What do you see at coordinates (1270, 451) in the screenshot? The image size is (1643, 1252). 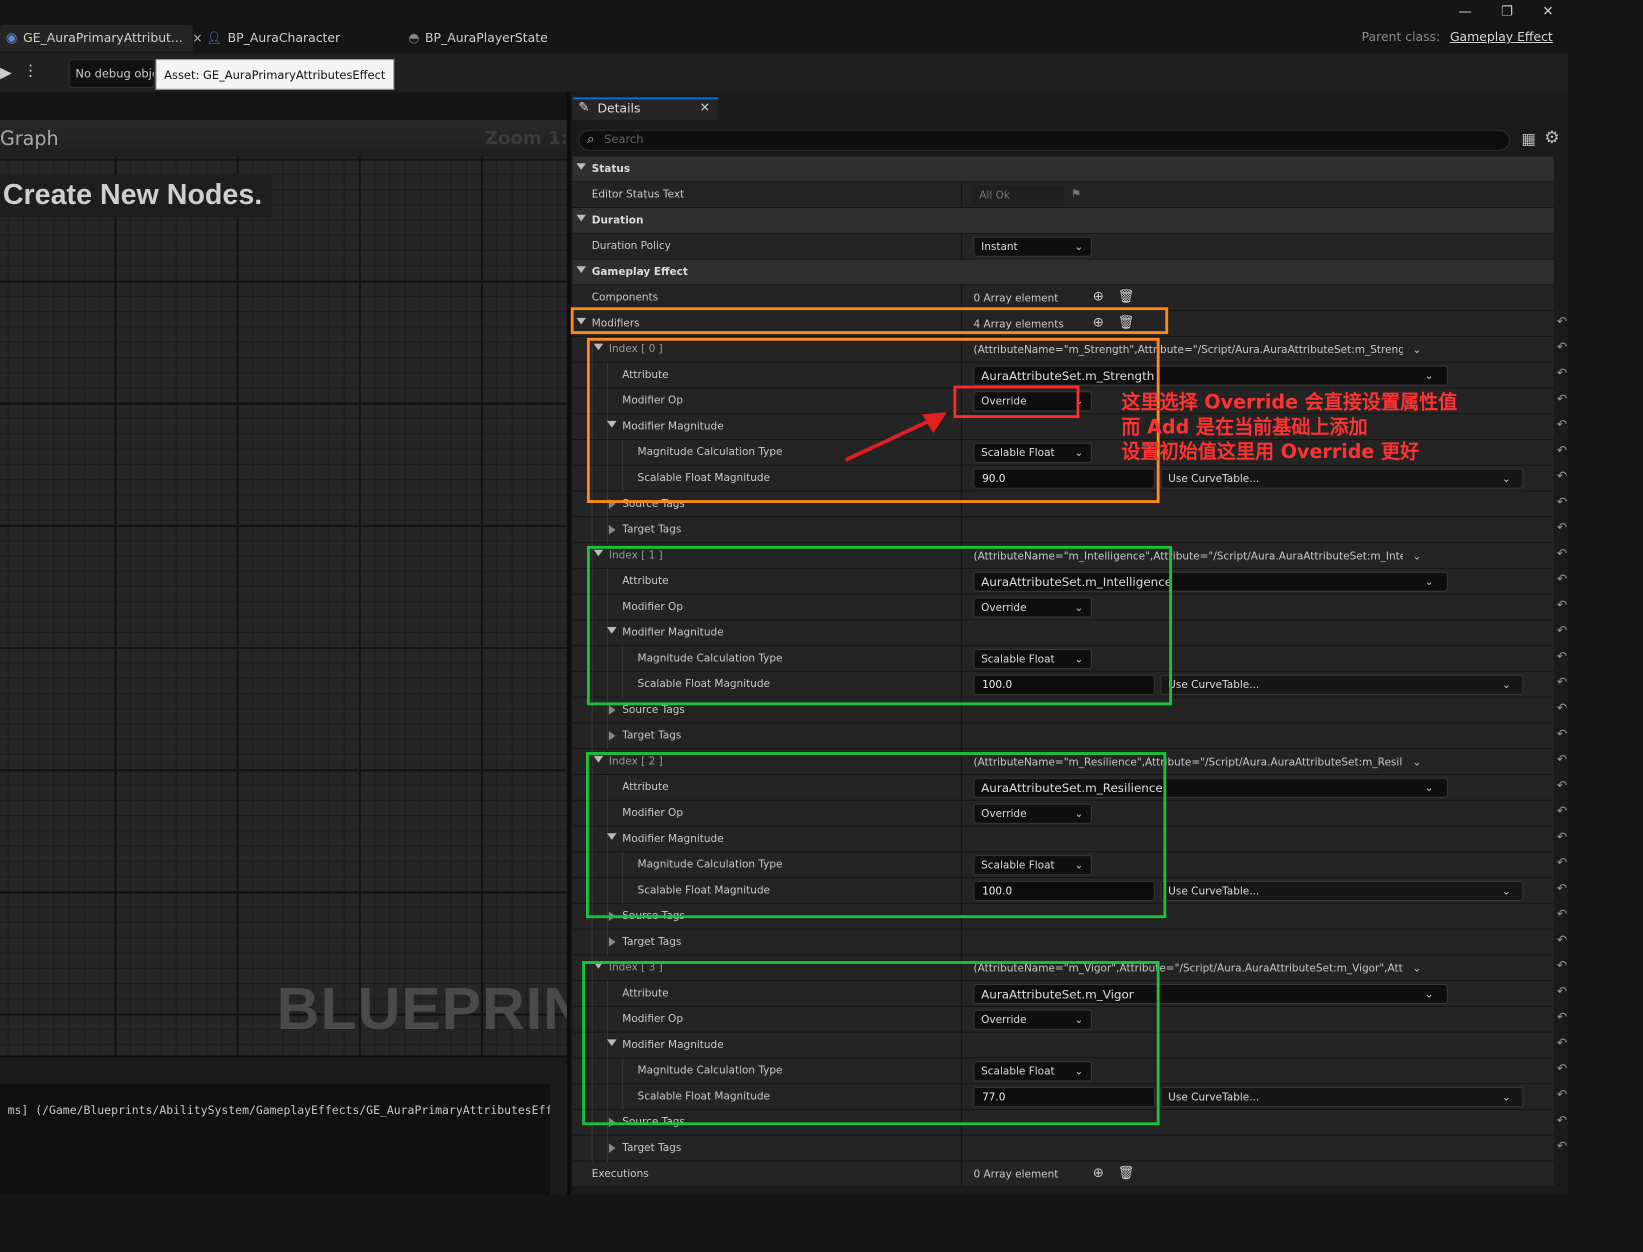 I see `annotation-line: 设置初始值这里用 Override 更好` at bounding box center [1270, 451].